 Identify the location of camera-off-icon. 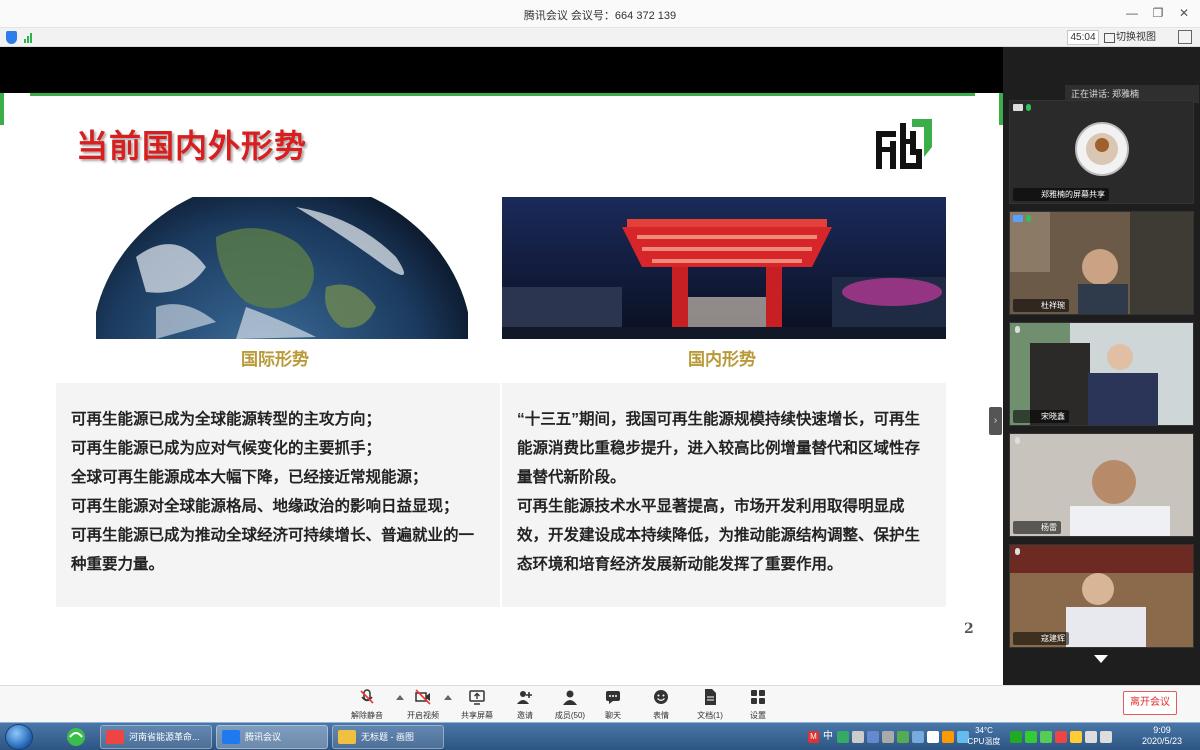
(423, 697).